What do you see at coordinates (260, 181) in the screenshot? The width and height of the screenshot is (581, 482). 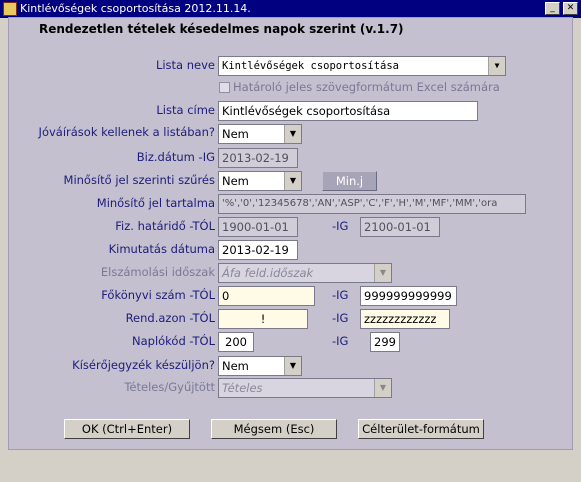 I see `minosito-szures-select: Nem ▼` at bounding box center [260, 181].